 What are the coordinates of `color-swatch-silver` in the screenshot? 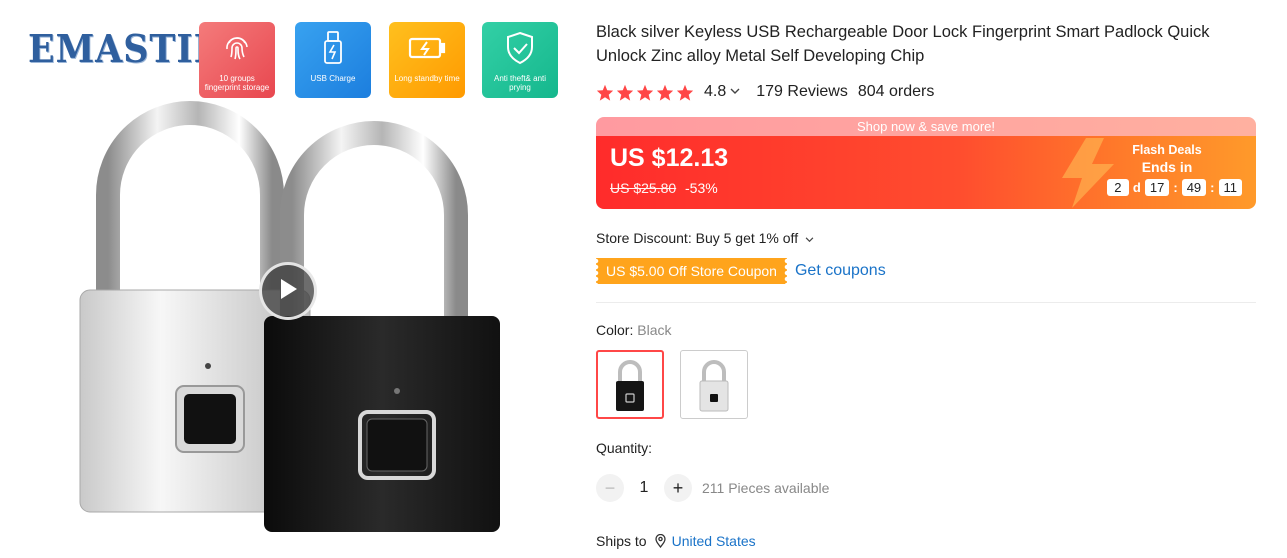 It's located at (714, 384).